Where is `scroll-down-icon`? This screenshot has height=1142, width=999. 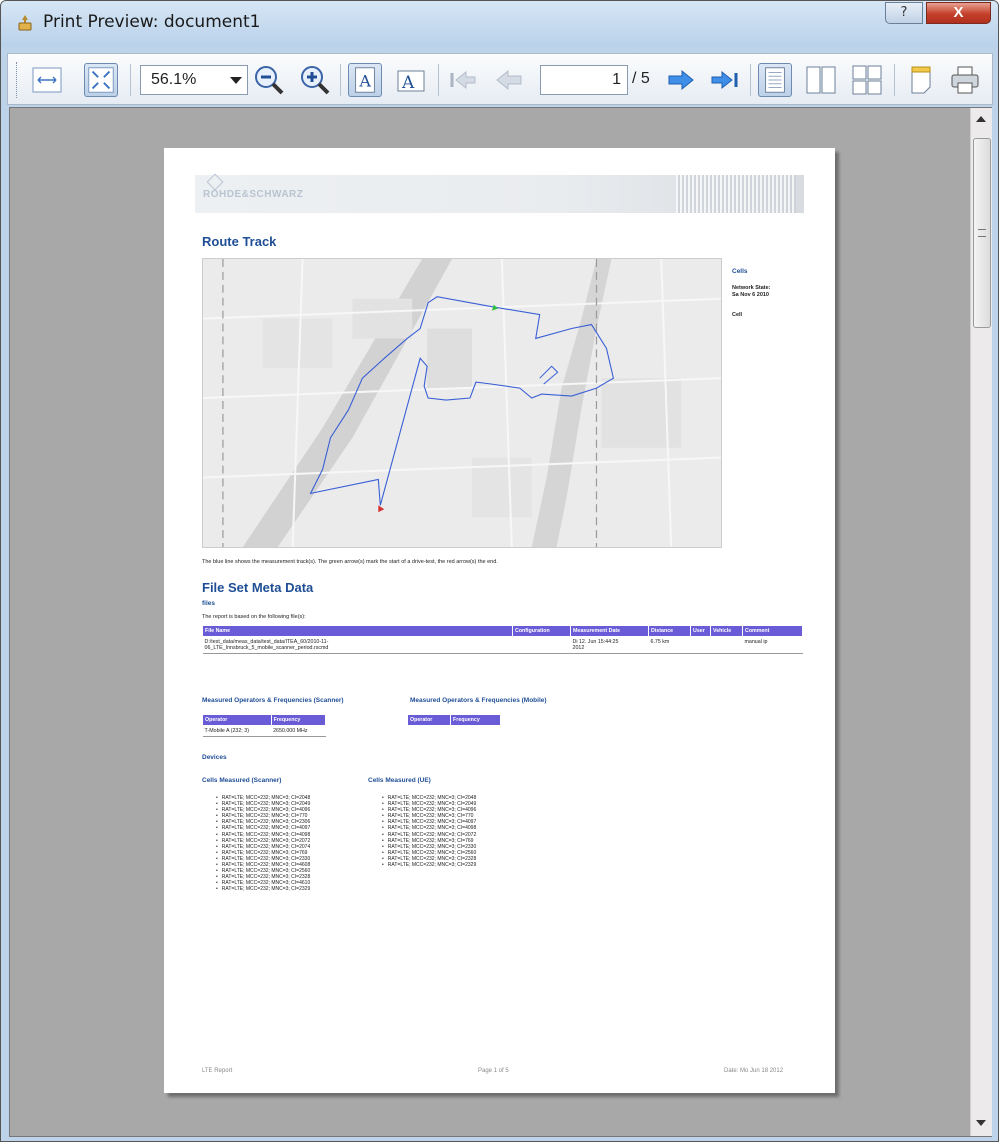
scroll-down-icon is located at coordinates (981, 1123).